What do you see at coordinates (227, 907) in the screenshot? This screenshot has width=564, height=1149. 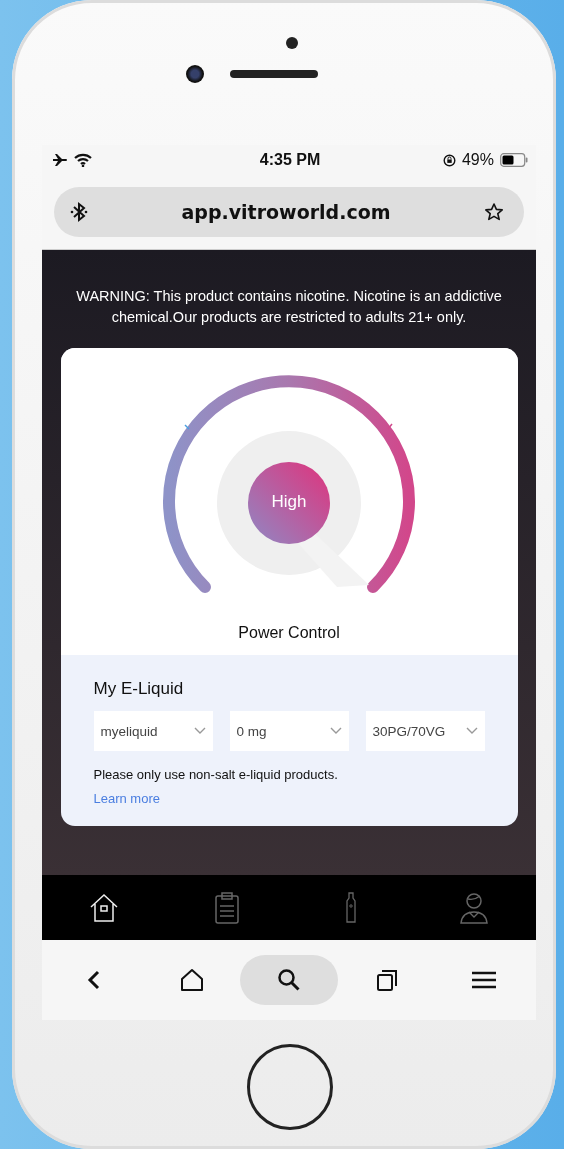 I see `clipboard-icon` at bounding box center [227, 907].